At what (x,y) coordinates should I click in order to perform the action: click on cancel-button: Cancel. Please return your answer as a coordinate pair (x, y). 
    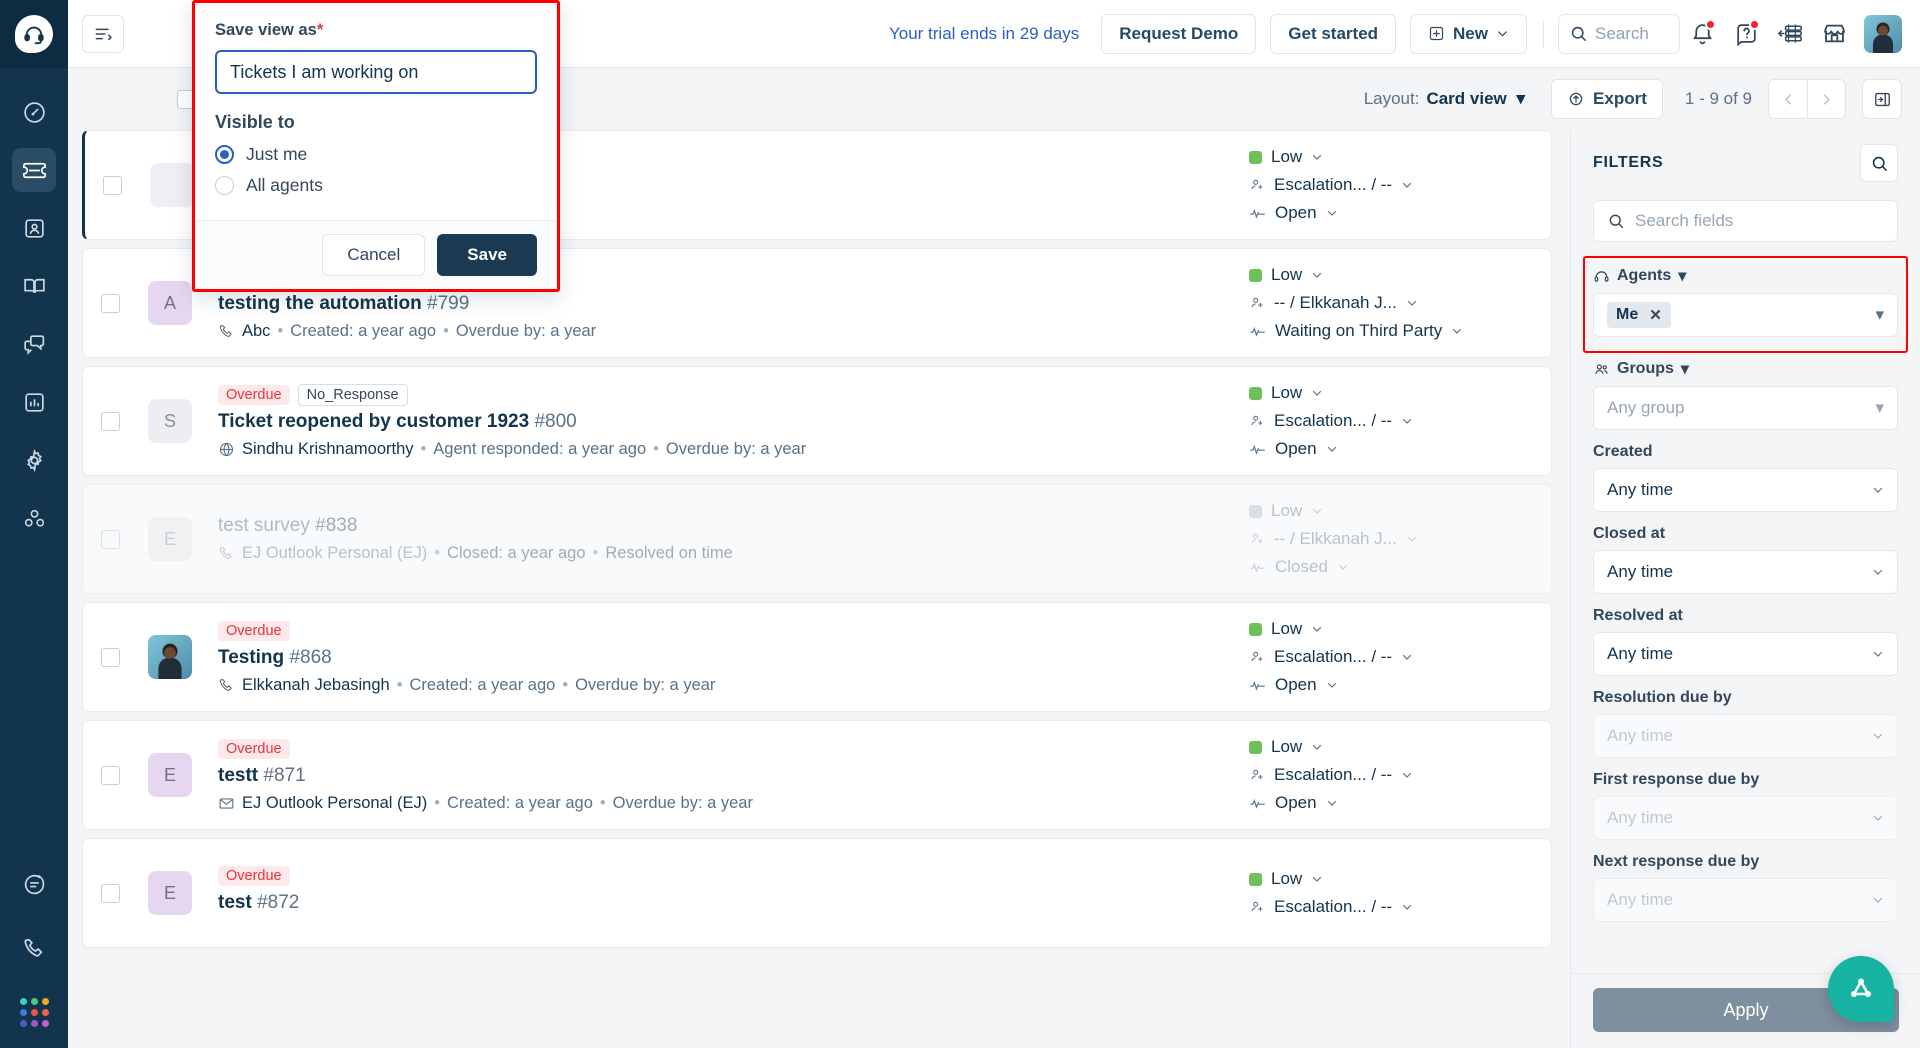
    Looking at the image, I should click on (374, 255).